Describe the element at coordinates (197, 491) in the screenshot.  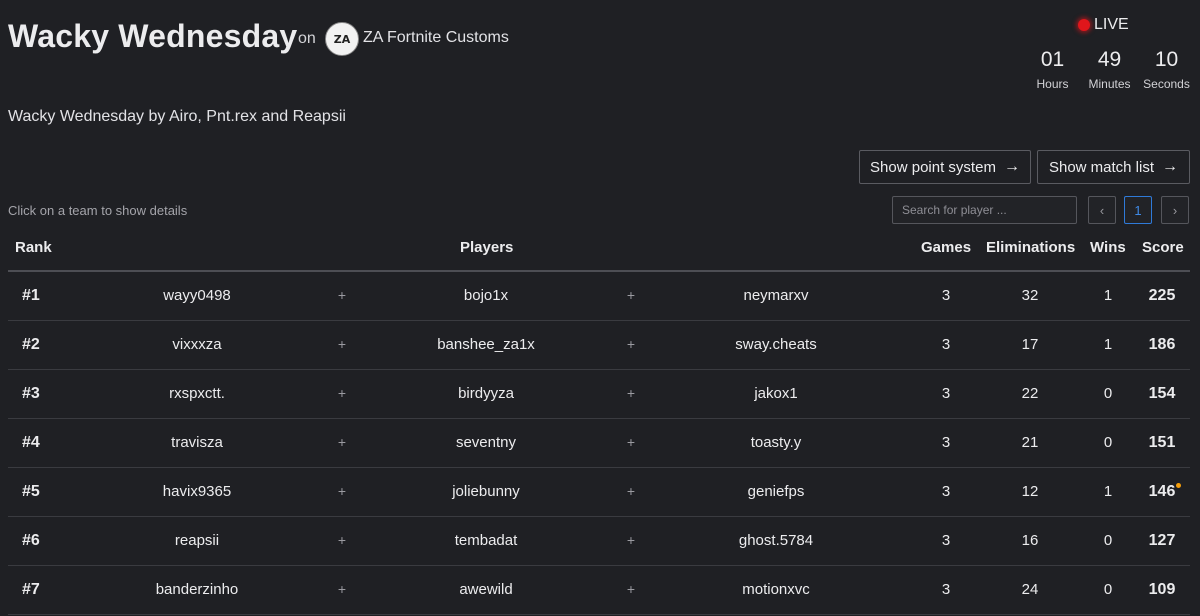
I see `player-name: havix9365` at that location.